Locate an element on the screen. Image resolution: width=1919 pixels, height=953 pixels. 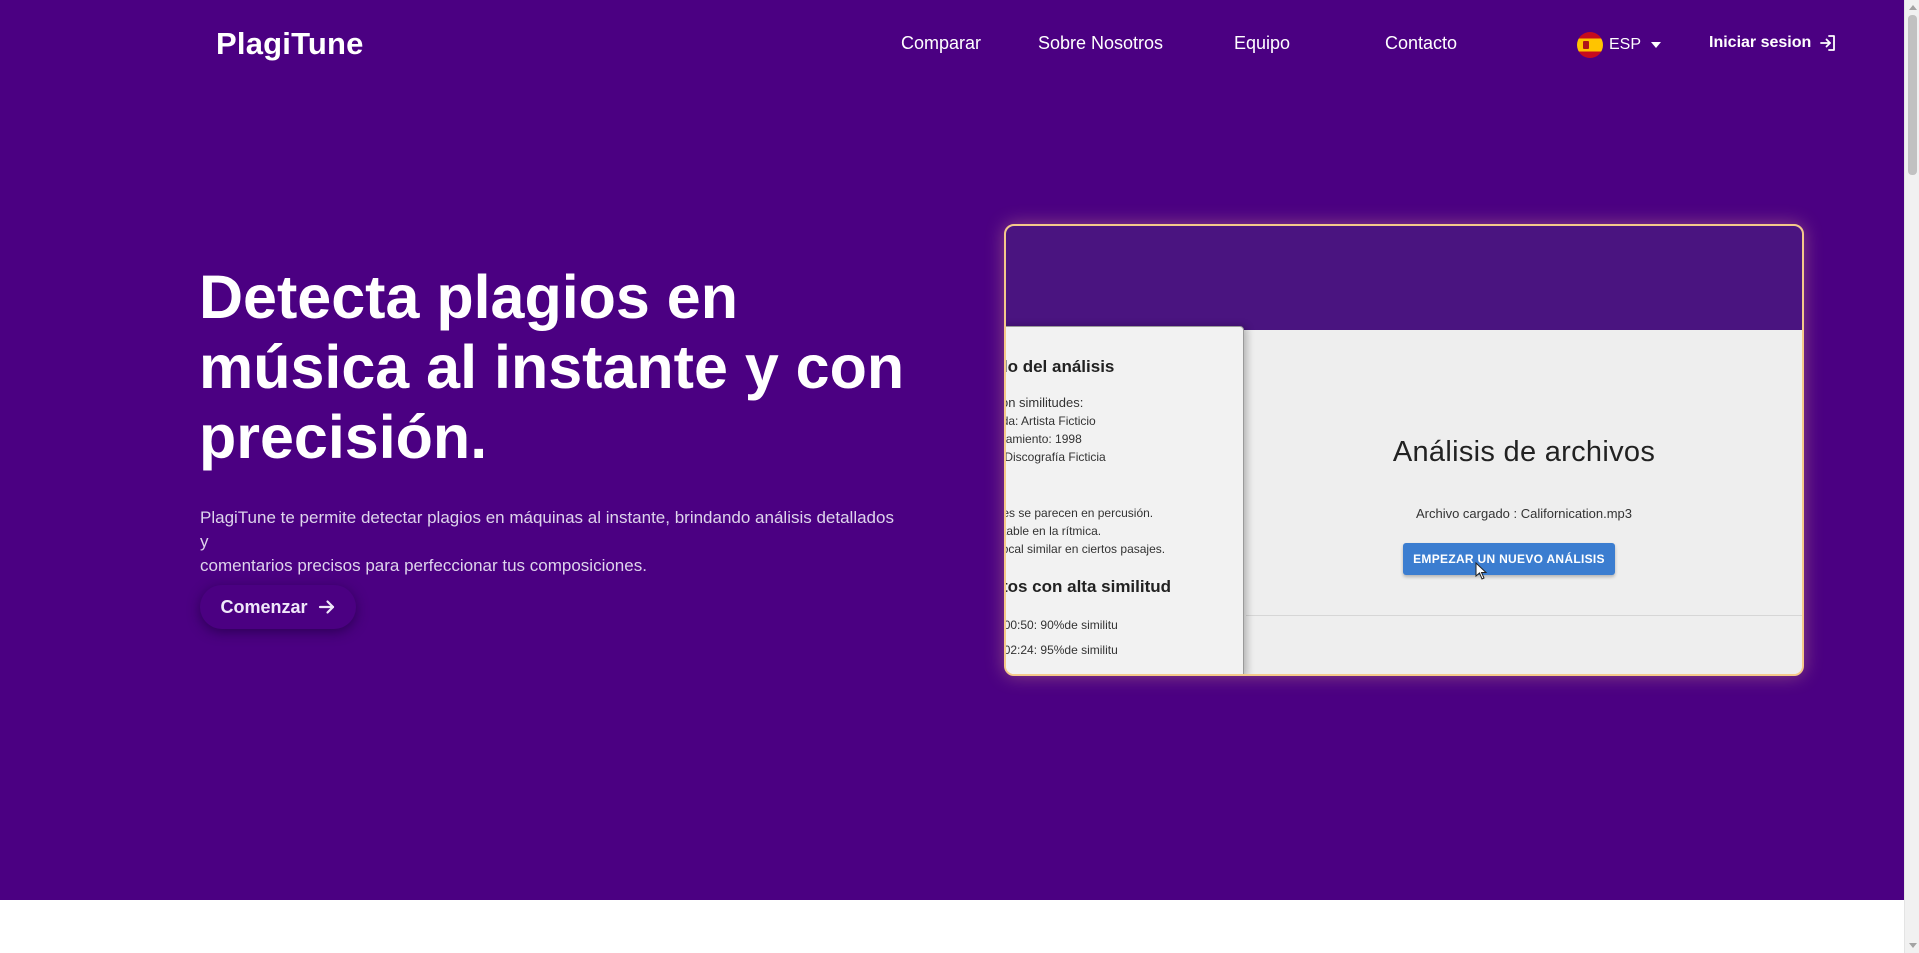
nav-link-equipo: Equipo is located at coordinates (1262, 43).